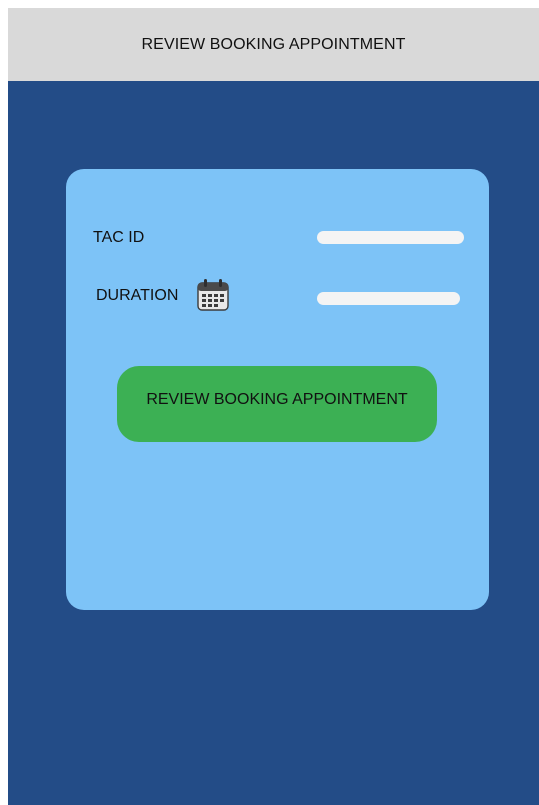 This screenshot has height=805, width=539. I want to click on tac-id-label: TAC ID, so click(119, 237).